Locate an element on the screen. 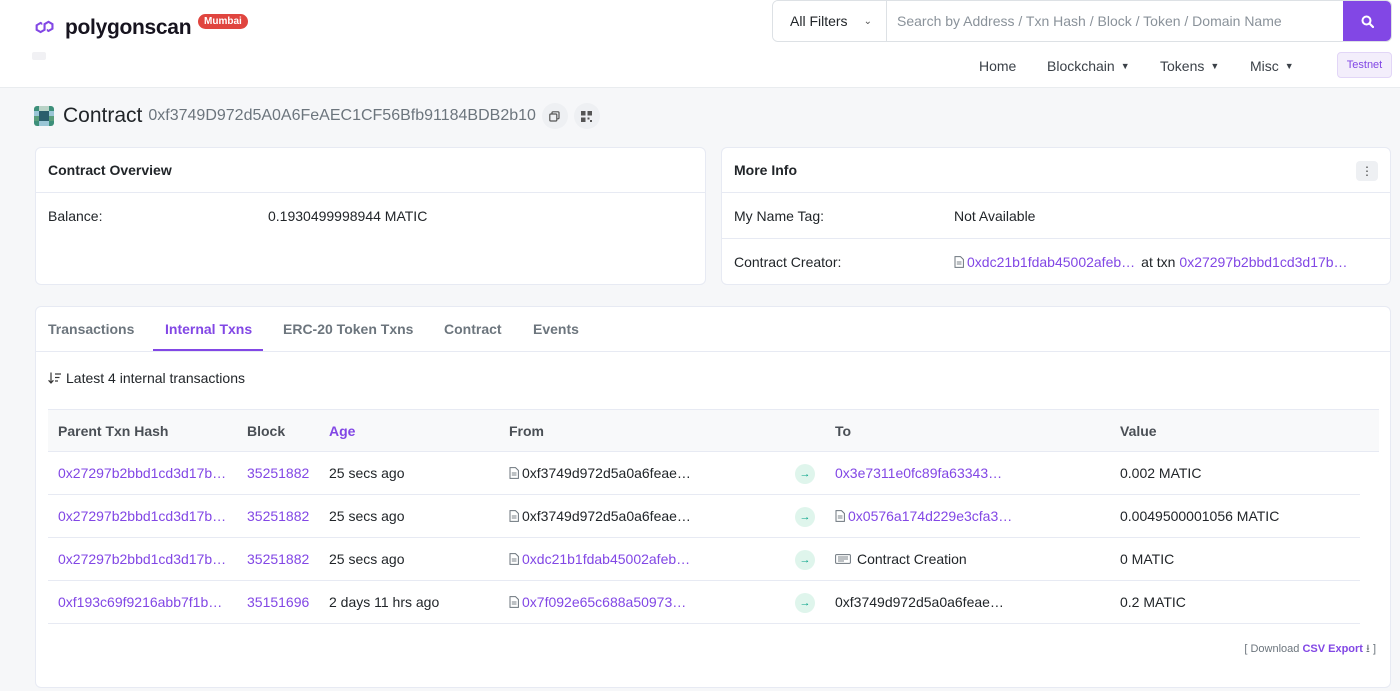 The width and height of the screenshot is (1400, 691). nav-misc-label: Misc is located at coordinates (1264, 66).